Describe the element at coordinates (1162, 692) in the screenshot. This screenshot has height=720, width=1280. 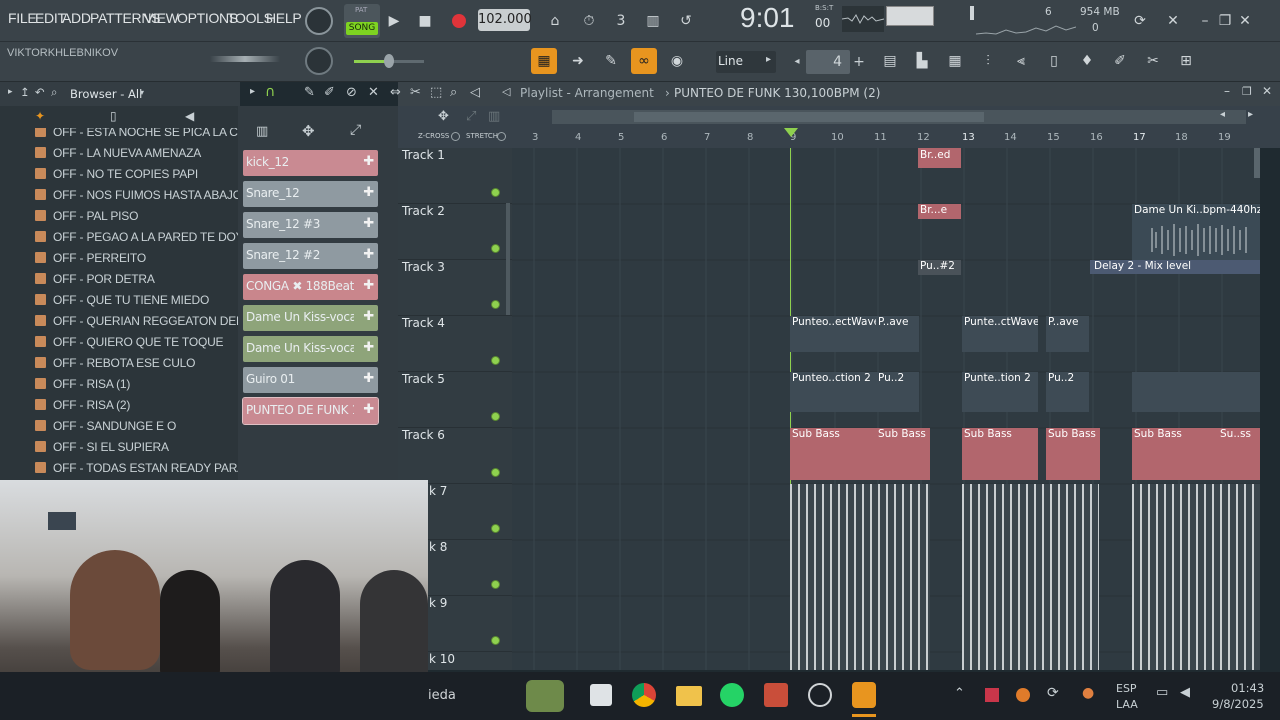
I see `network-icon: ▭` at that location.